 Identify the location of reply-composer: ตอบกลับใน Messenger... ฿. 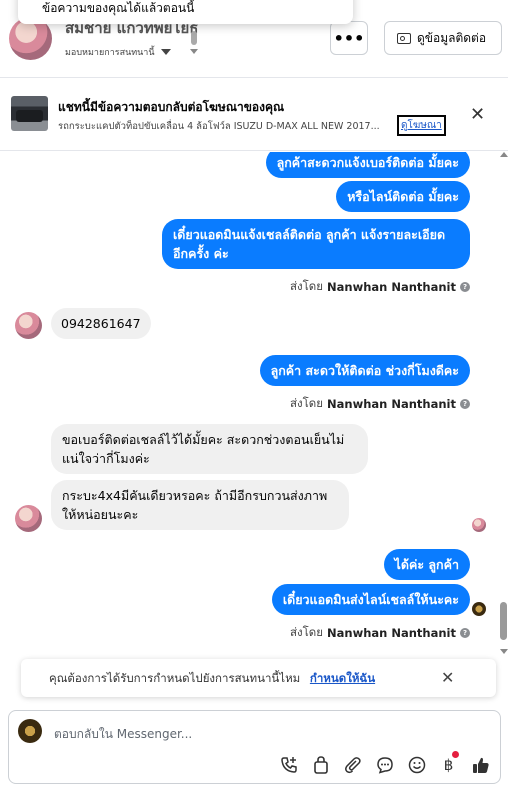
(254, 747).